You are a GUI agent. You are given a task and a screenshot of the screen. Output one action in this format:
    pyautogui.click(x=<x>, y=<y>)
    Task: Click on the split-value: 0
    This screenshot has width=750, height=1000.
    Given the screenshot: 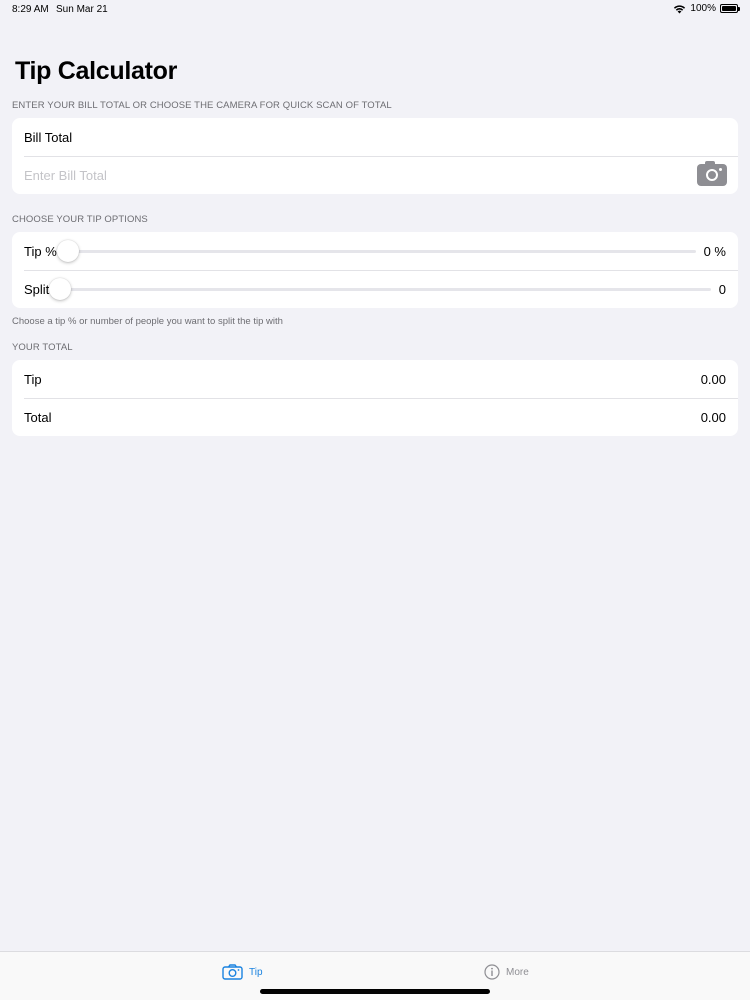 What is the action you would take?
    pyautogui.click(x=722, y=289)
    